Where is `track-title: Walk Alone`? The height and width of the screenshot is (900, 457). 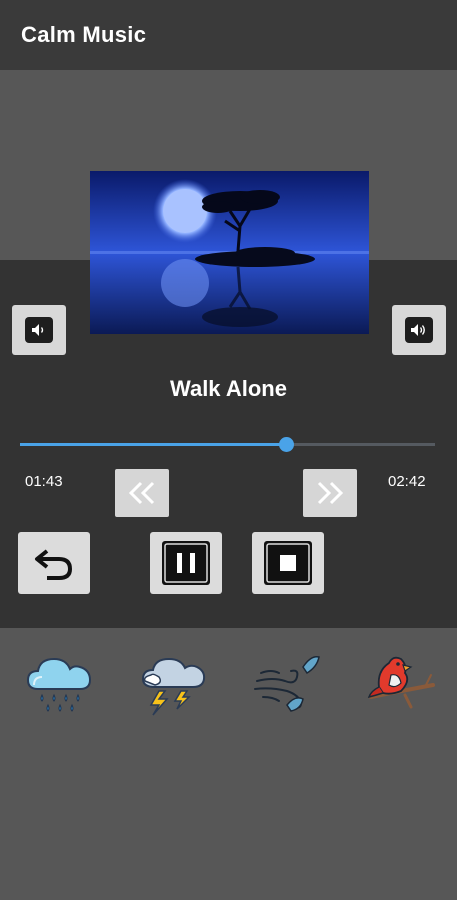
track-title: Walk Alone is located at coordinates (228, 388).